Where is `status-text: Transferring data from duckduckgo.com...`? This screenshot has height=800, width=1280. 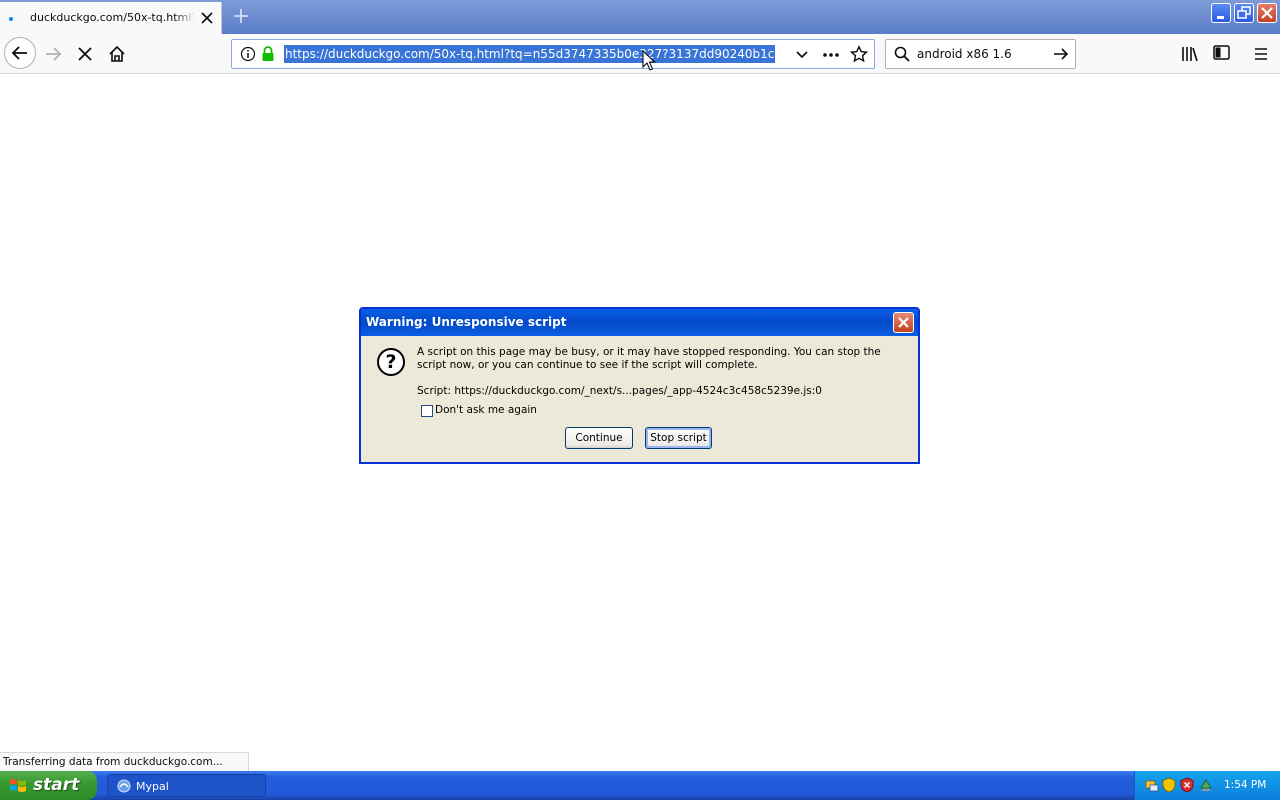 status-text: Transferring data from duckduckgo.com... is located at coordinates (124, 761).